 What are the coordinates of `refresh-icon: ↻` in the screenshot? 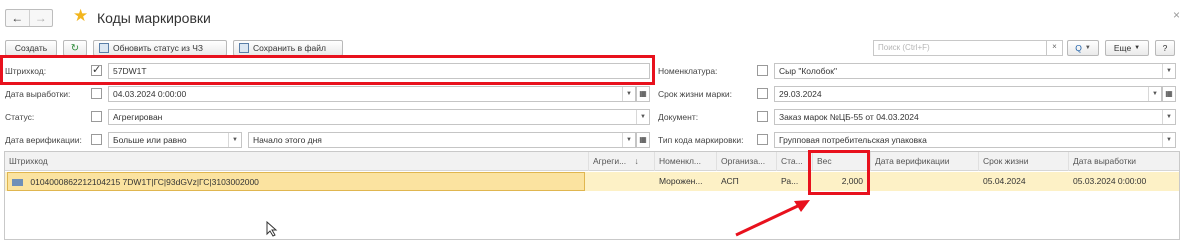 It's located at (75, 48).